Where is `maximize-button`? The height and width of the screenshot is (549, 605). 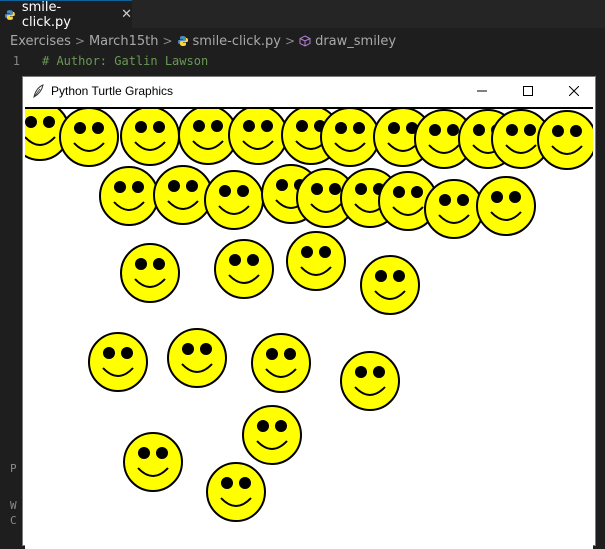
maximize-button is located at coordinates (528, 91).